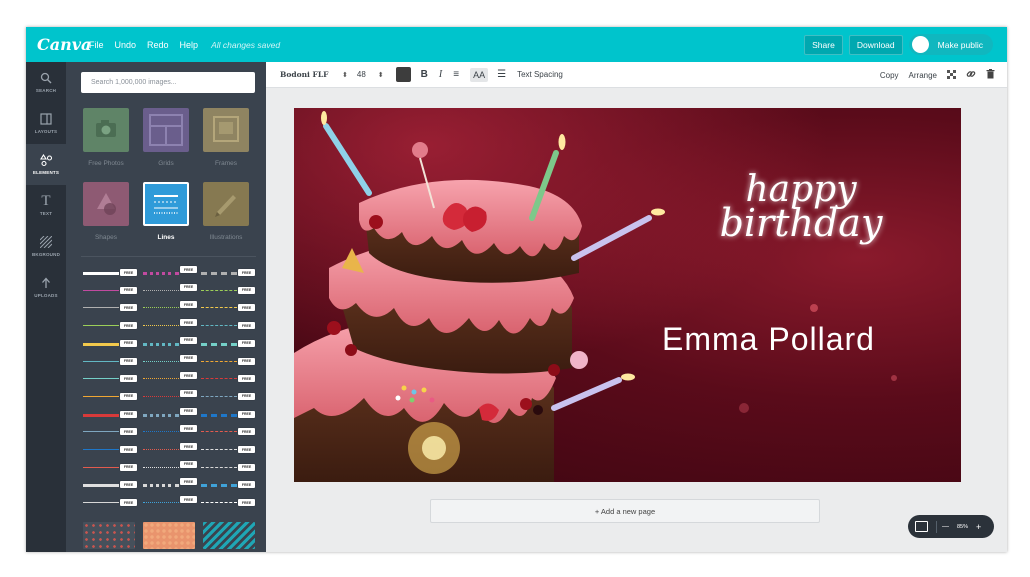 This screenshot has width=1030, height=577. Describe the element at coordinates (166, 204) in the screenshot. I see `category-lines` at that location.